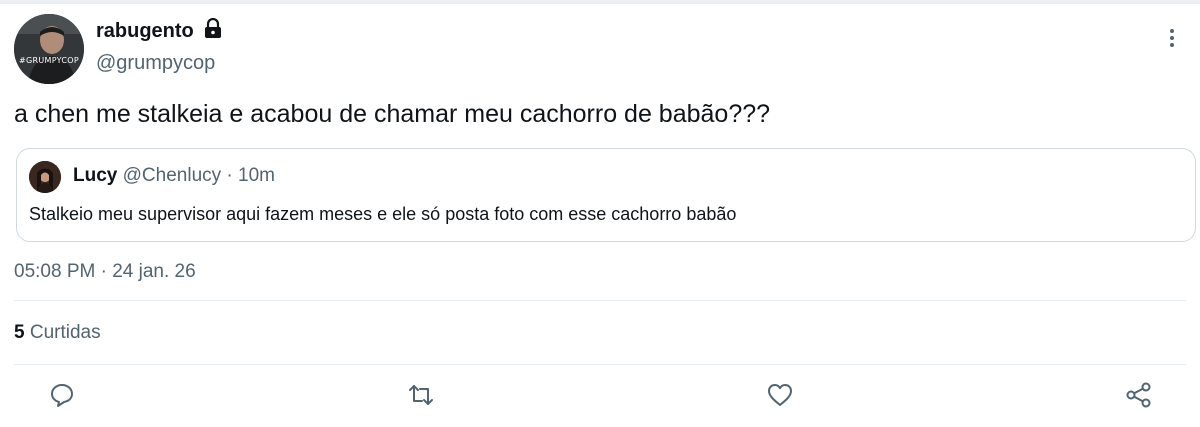  What do you see at coordinates (62, 395) in the screenshot?
I see `reply-icon` at bounding box center [62, 395].